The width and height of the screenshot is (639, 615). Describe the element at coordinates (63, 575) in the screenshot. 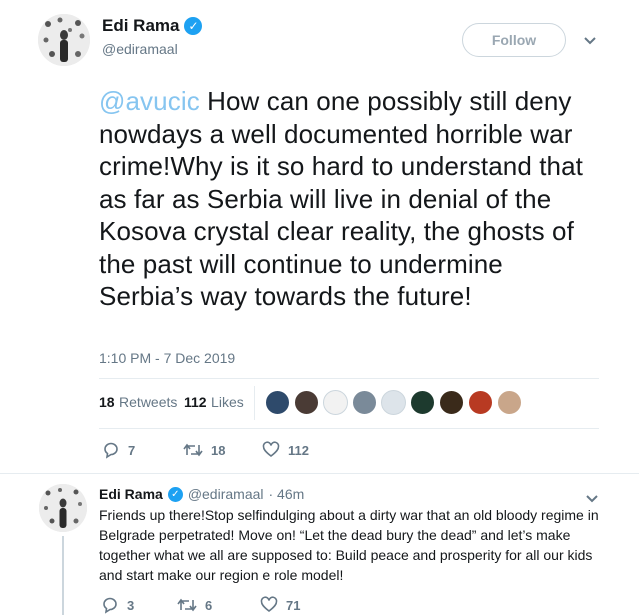

I see `thread-line` at that location.